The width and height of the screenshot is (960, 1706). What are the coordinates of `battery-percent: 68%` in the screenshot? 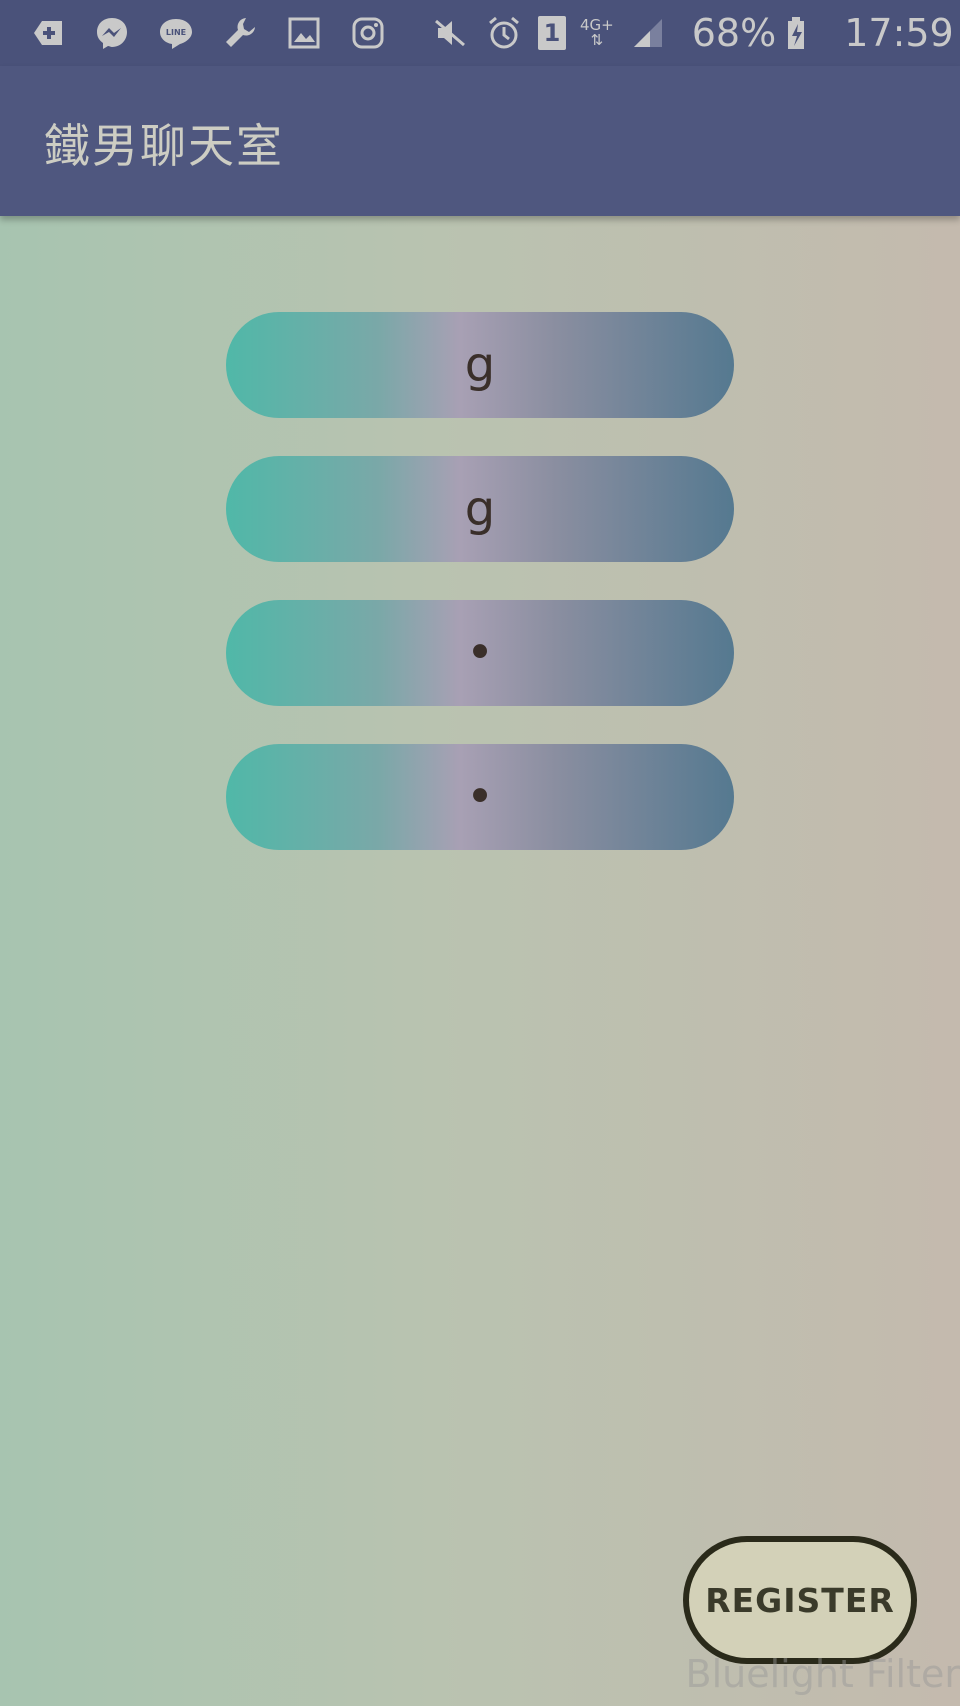 It's located at (734, 33).